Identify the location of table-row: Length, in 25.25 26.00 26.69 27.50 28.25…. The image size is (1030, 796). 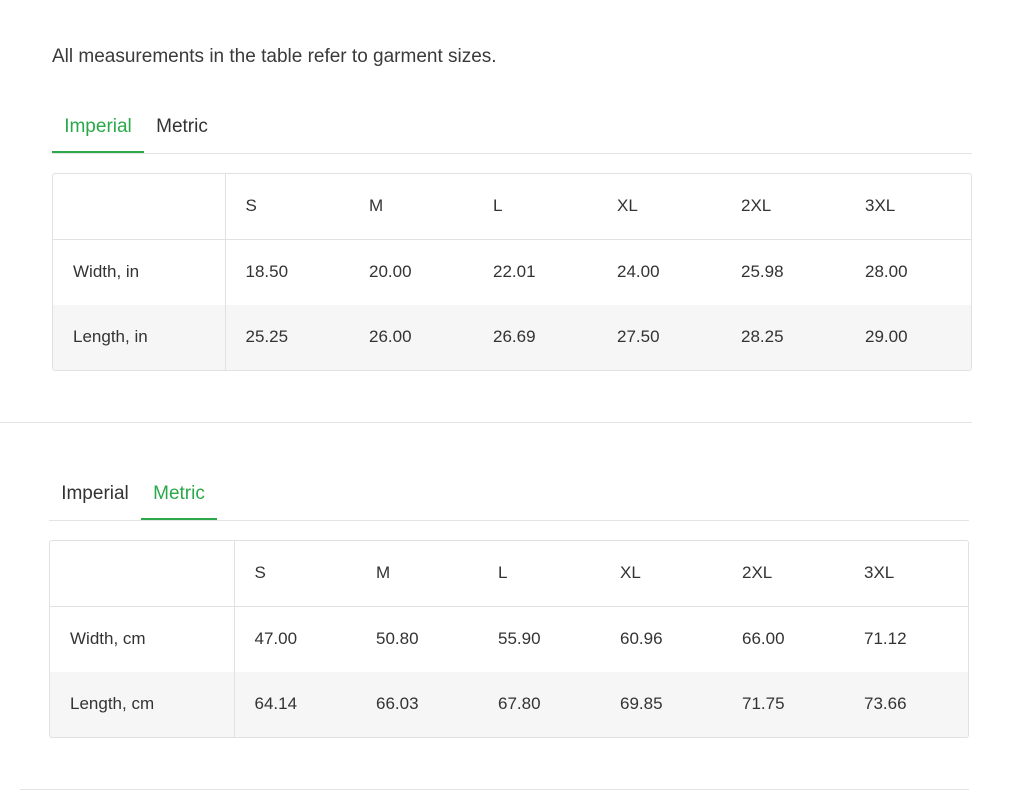
(512, 337).